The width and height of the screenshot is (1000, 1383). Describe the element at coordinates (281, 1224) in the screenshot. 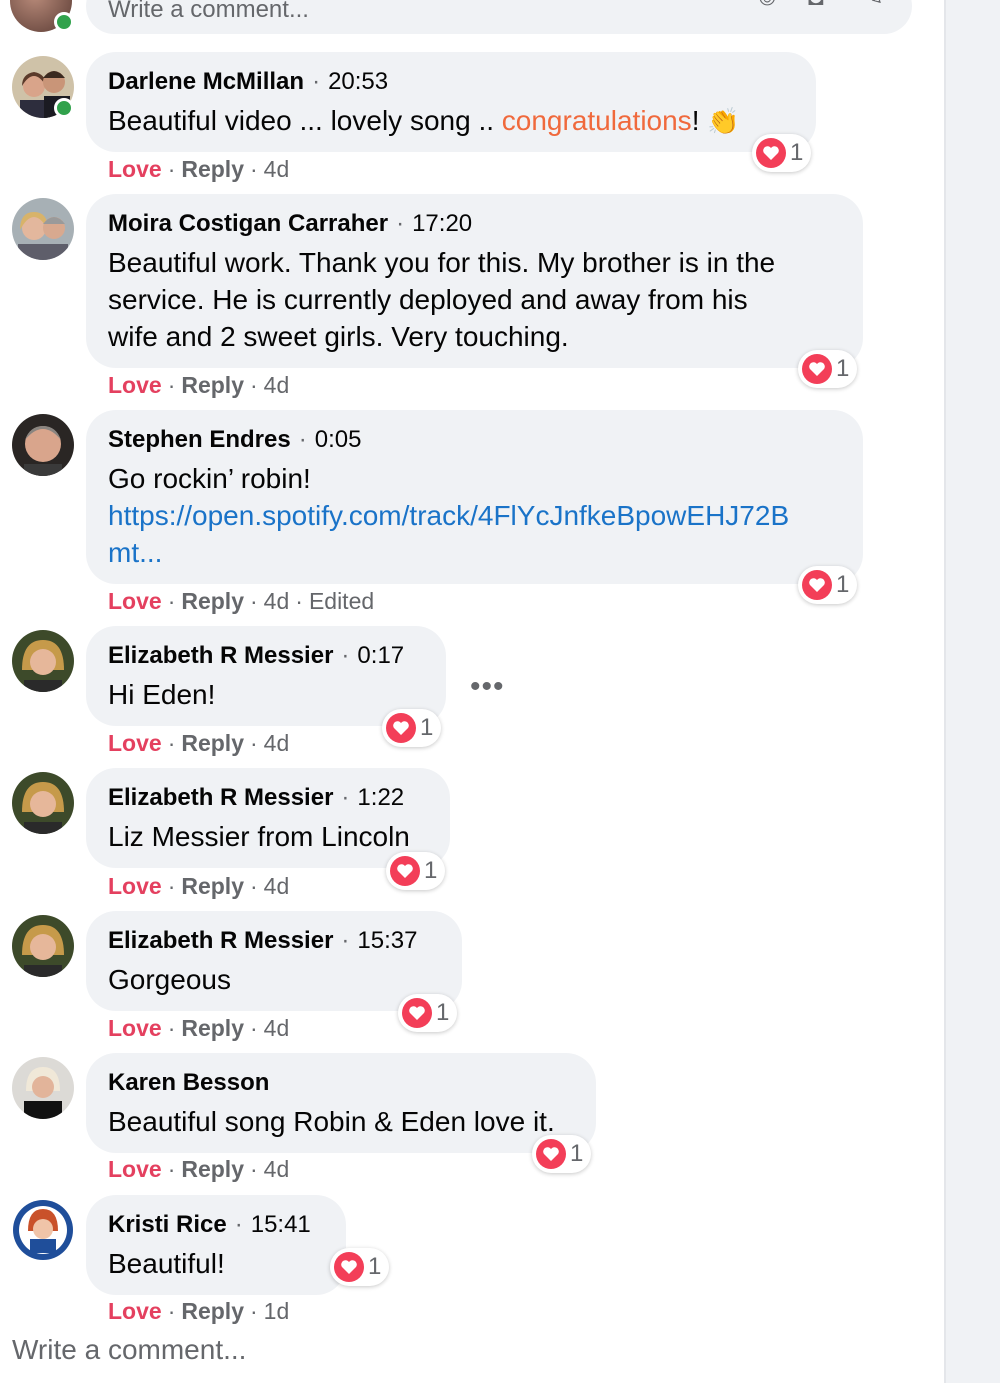

I see `comment-time: 15:41` at that location.